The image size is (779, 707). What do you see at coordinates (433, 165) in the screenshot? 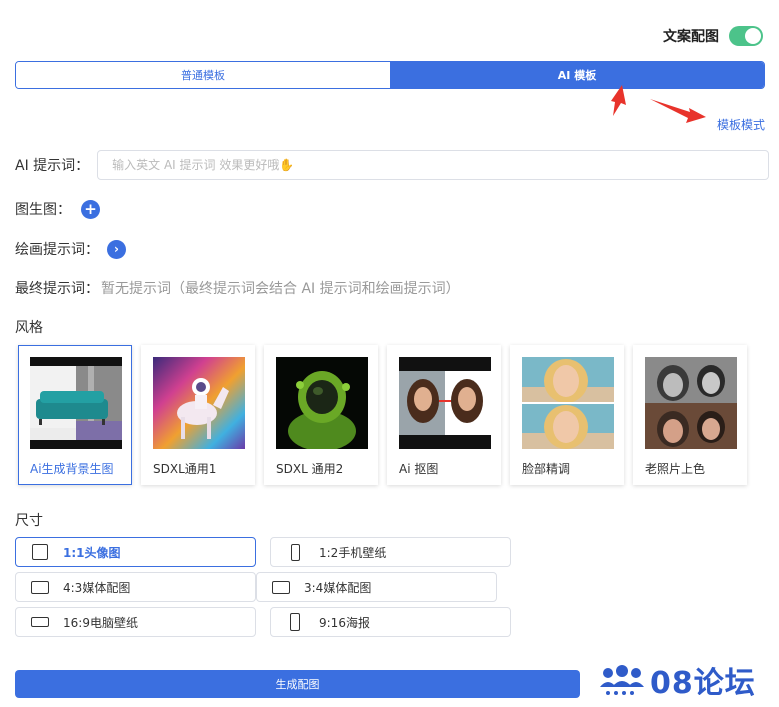
I see `ai-prompt-input` at bounding box center [433, 165].